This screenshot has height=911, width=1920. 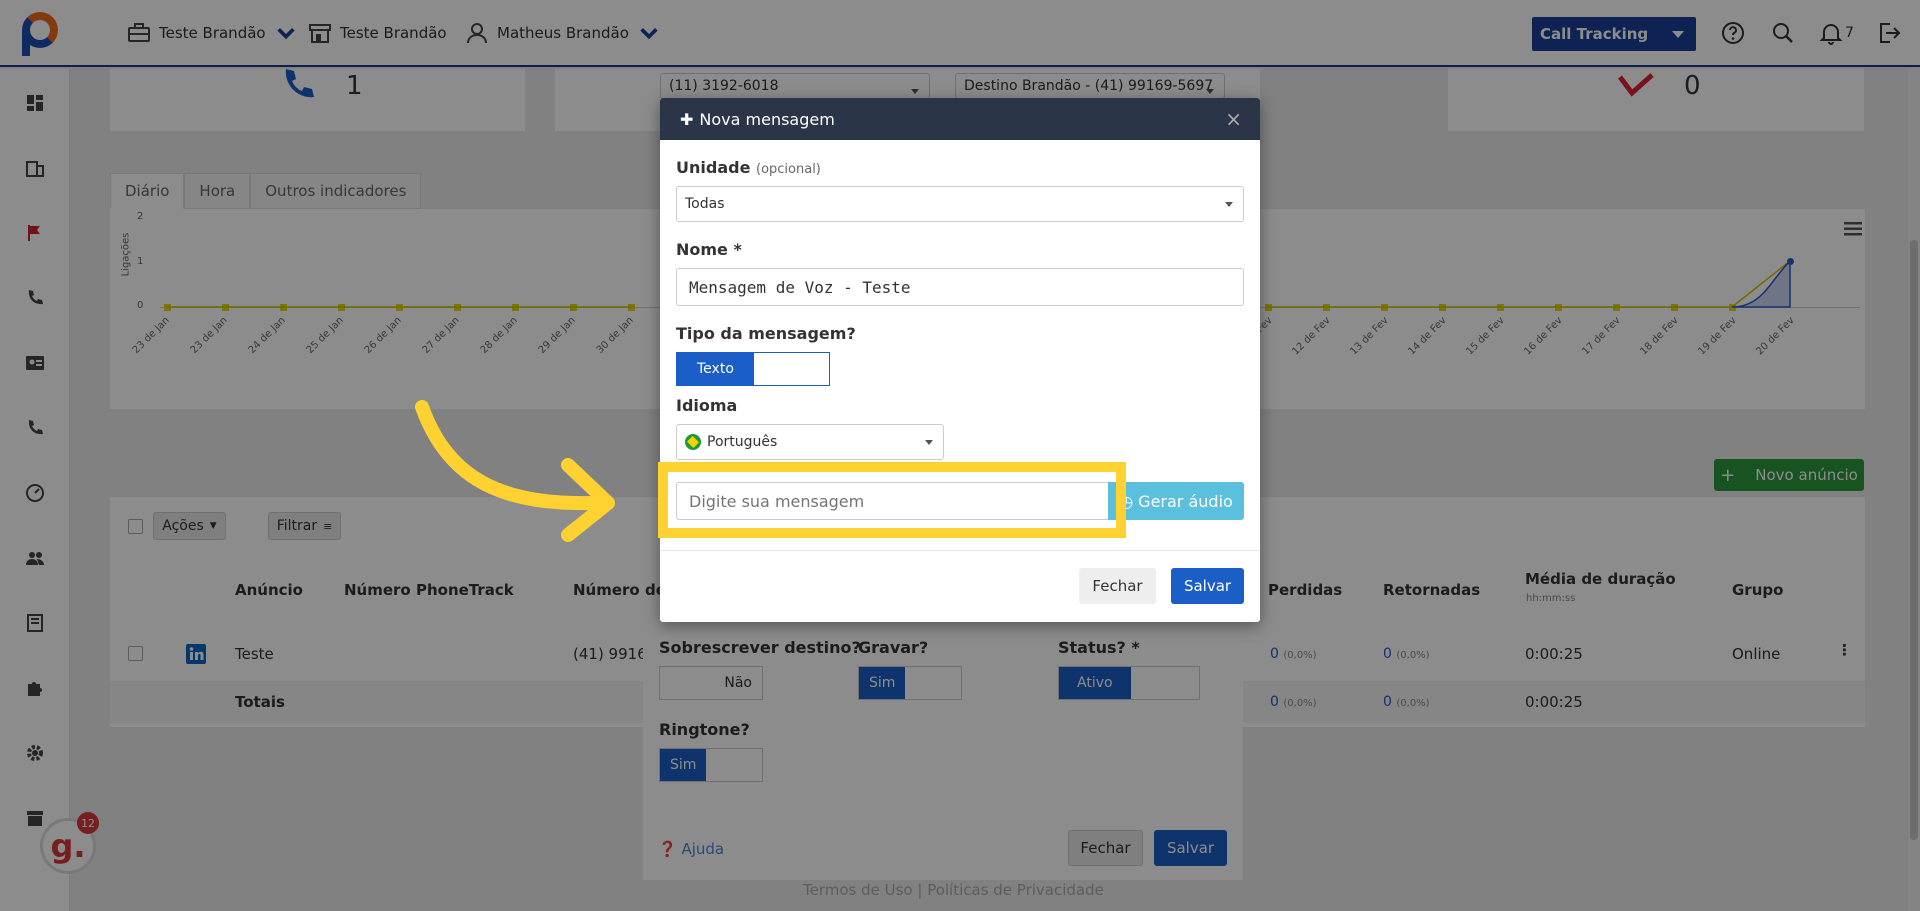 What do you see at coordinates (960, 204) in the screenshot?
I see `unit-select: Todas` at bounding box center [960, 204].